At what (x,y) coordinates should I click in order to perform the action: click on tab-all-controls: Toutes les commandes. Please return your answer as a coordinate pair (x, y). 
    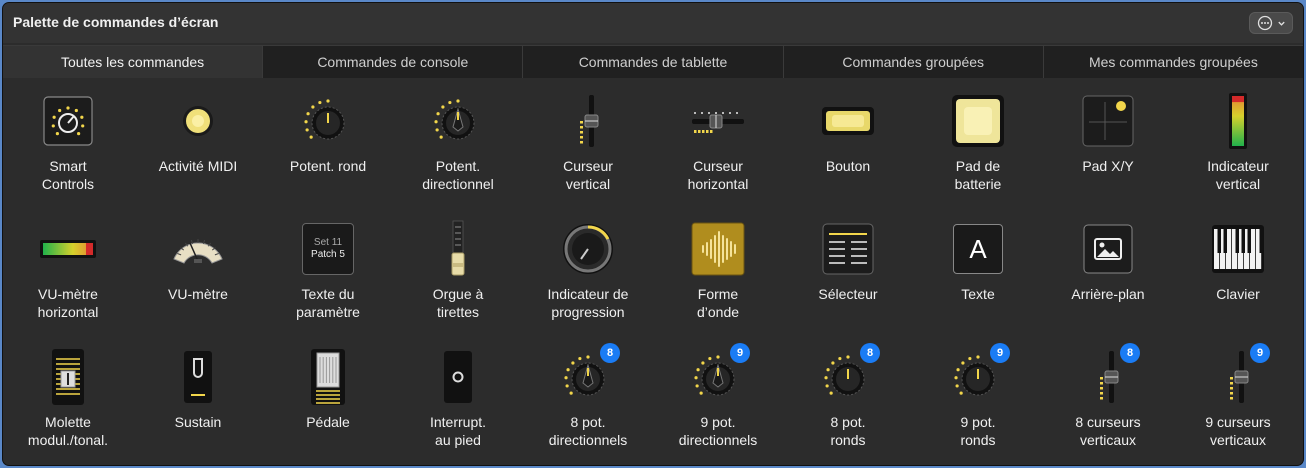
    Looking at the image, I should click on (133, 62).